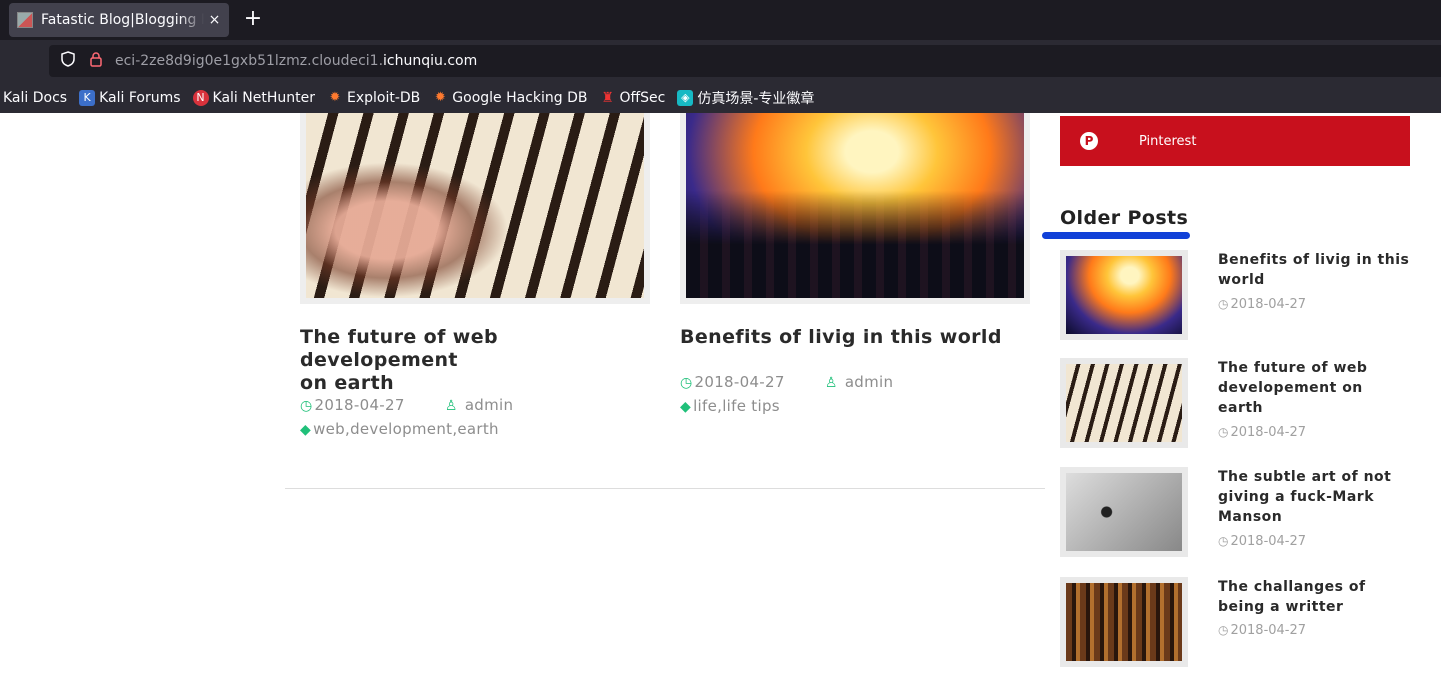 The width and height of the screenshot is (1441, 673). I want to click on close-tab-icon: ×, so click(214, 20).